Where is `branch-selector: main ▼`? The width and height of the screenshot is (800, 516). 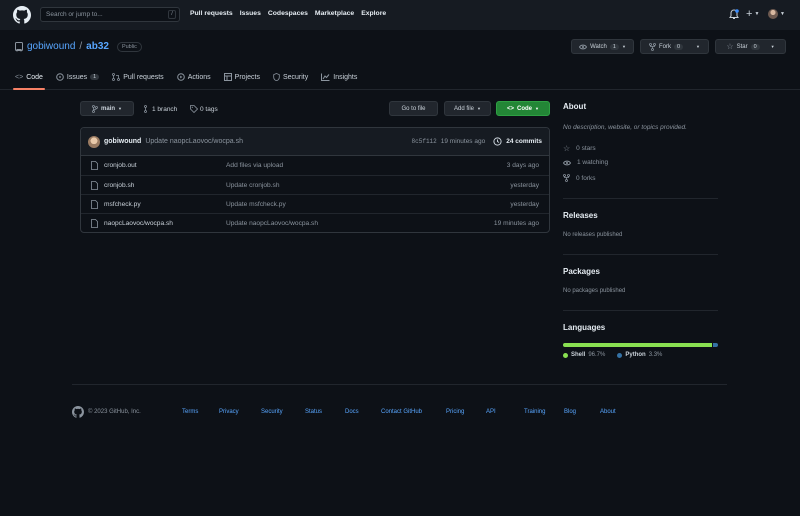
branch-selector: main ▼ is located at coordinates (107, 108).